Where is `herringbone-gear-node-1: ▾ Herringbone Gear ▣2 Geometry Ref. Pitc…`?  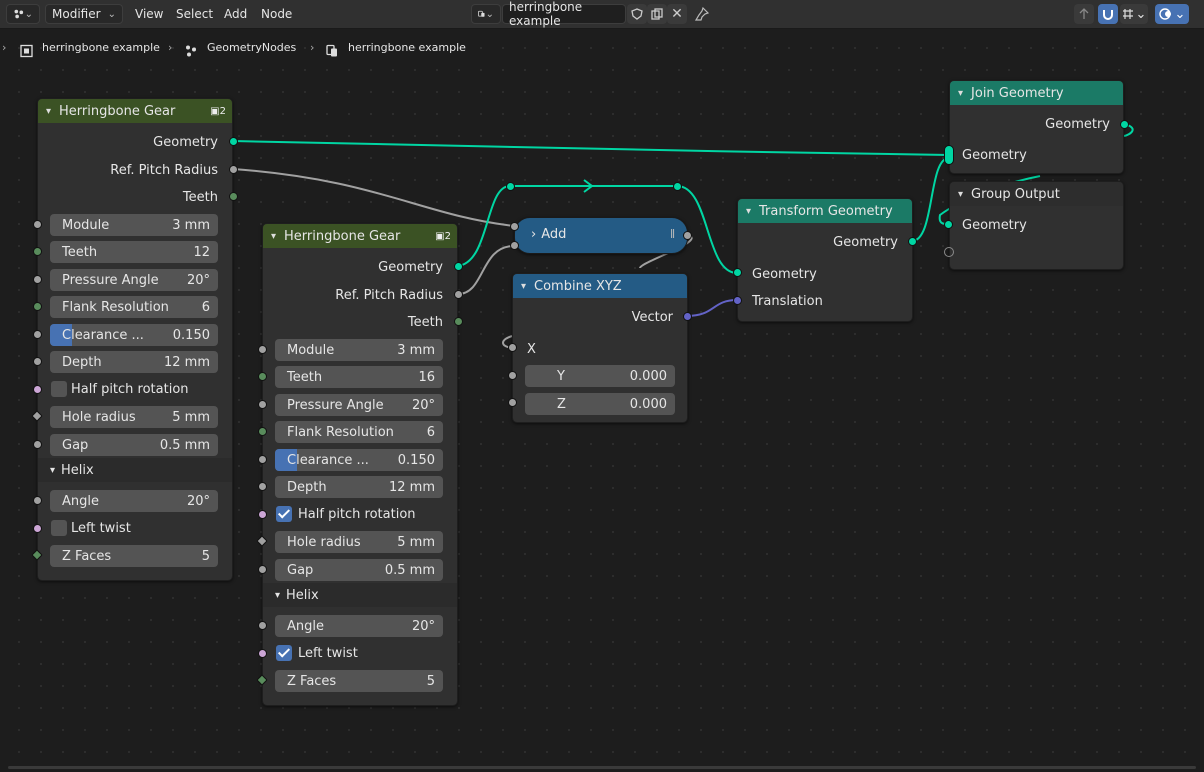 herringbone-gear-node-1: ▾ Herringbone Gear ▣2 Geometry Ref. Pitc… is located at coordinates (135, 339).